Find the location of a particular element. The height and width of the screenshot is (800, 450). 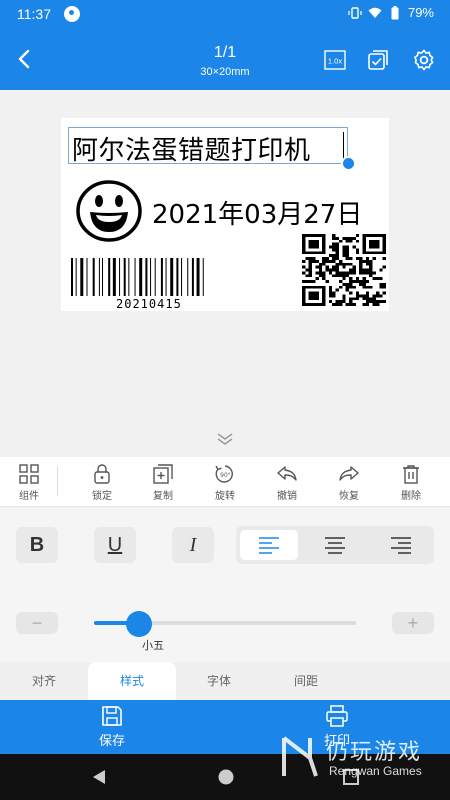

chevron-down-icon is located at coordinates (225, 439).